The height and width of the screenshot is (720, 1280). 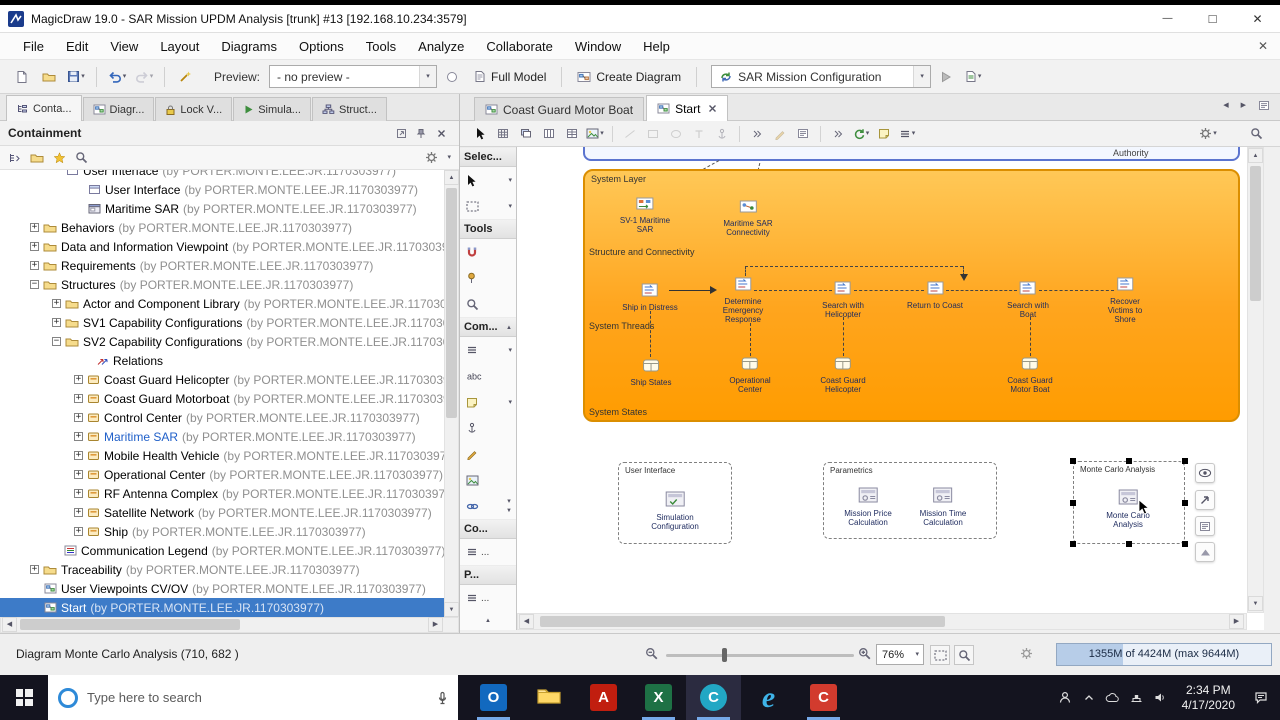 I want to click on scroll-up-button, so click(x=451, y=177).